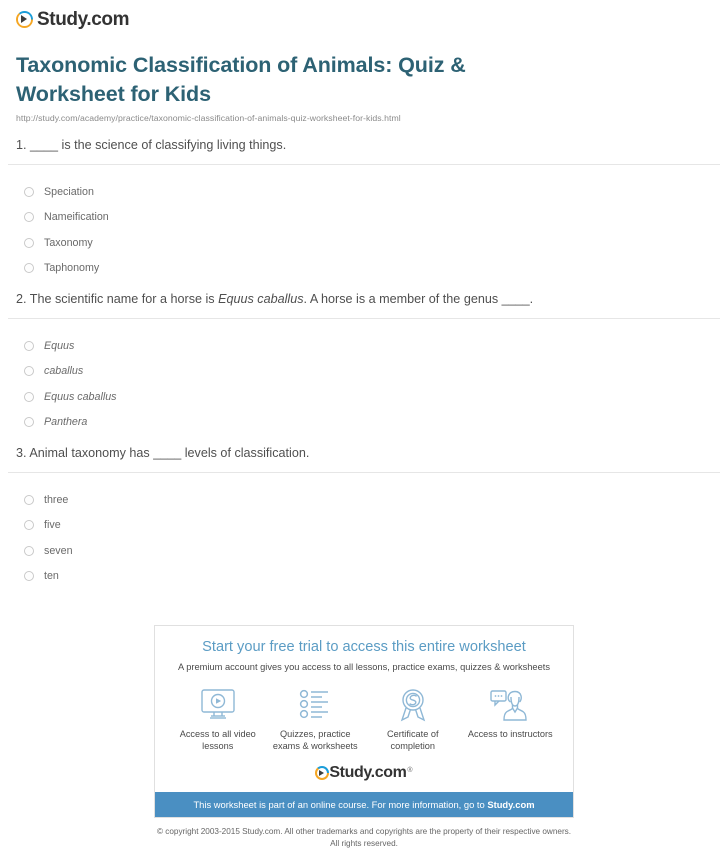  What do you see at coordinates (56, 499) in the screenshot?
I see `option-label: three` at bounding box center [56, 499].